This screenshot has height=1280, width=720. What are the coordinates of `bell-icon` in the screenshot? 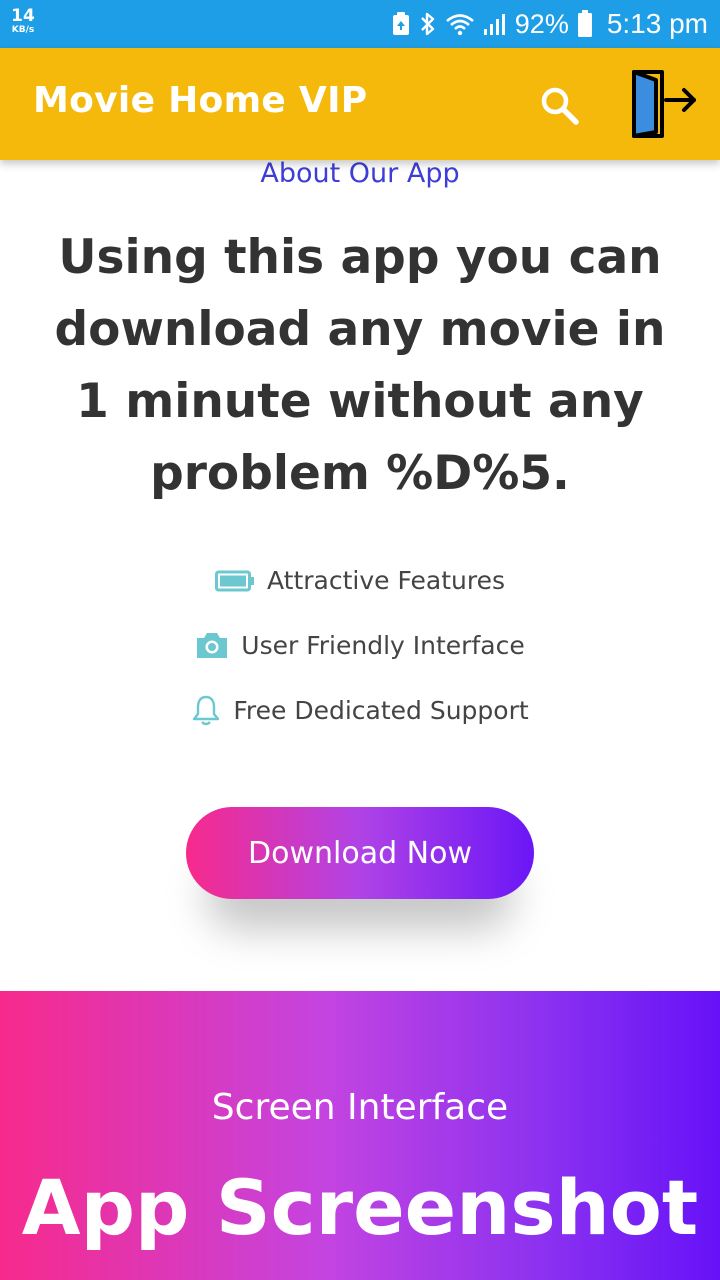 It's located at (206, 710).